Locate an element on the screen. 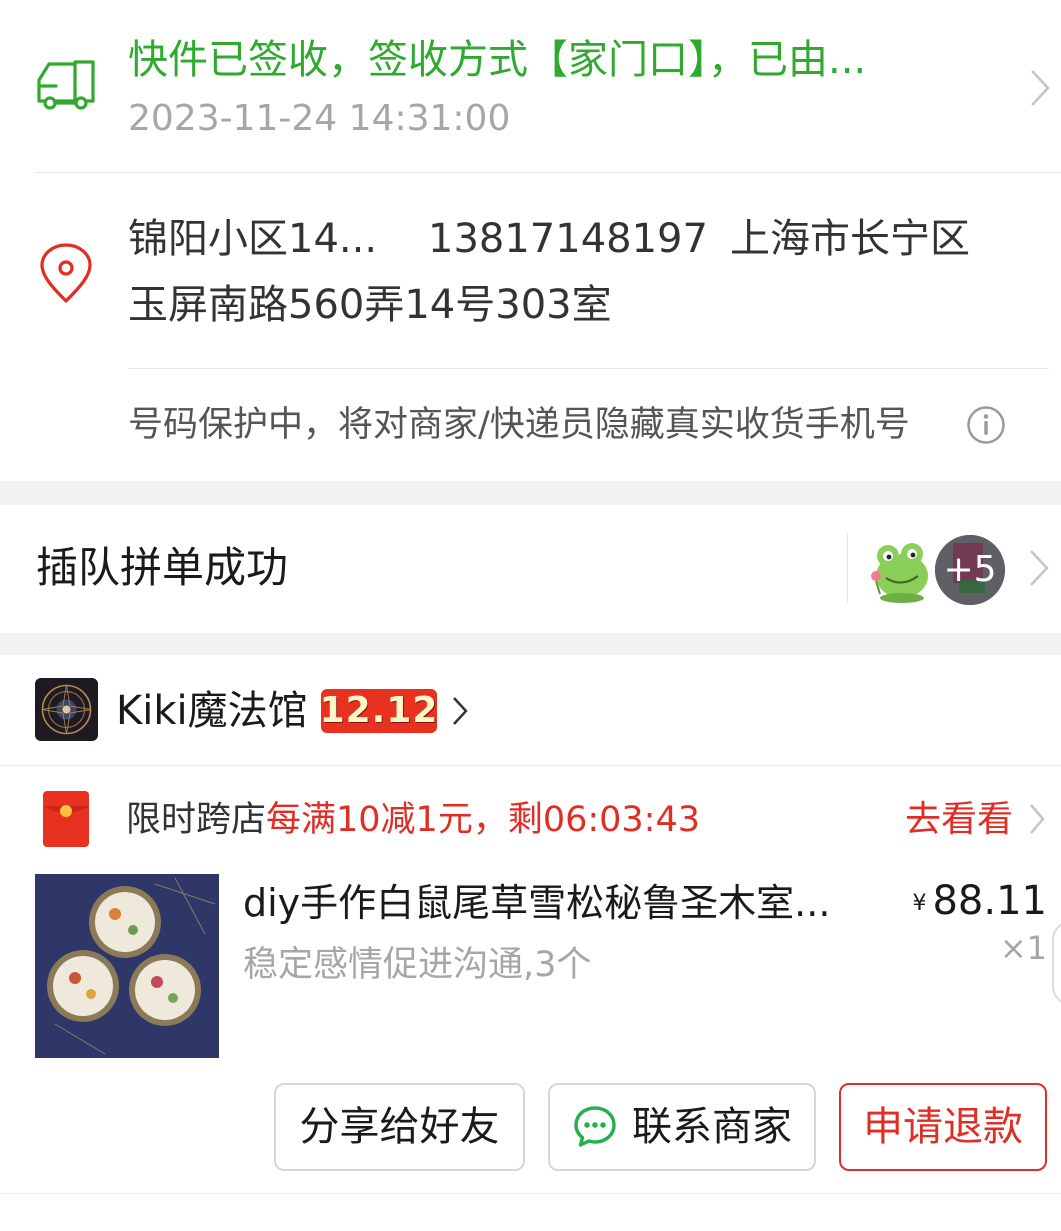 The width and height of the screenshot is (1061, 1231). product-image is located at coordinates (127, 966).